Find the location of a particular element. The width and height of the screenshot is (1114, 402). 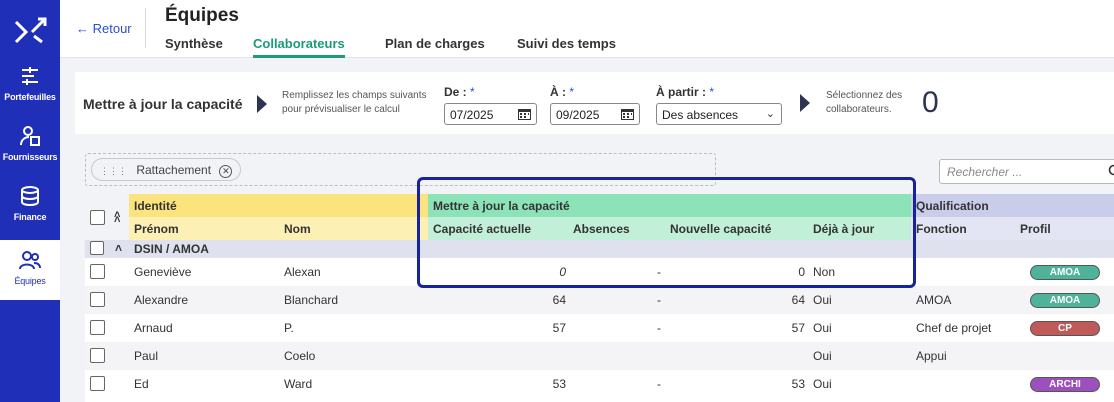

cell-capacite-actuelle: 0 is located at coordinates (517, 272).